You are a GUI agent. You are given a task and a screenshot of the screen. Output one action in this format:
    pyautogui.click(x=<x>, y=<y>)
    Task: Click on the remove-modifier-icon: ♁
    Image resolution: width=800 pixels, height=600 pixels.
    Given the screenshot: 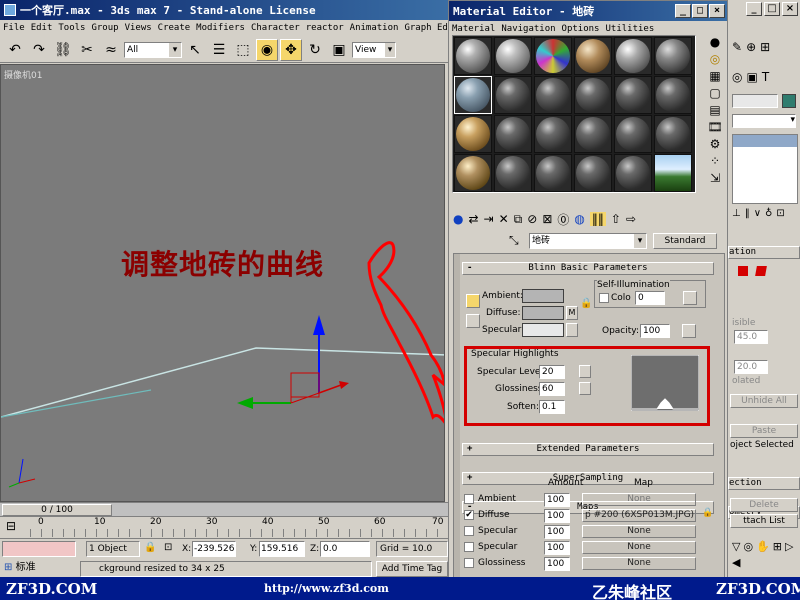 What is the action you would take?
    pyautogui.click(x=768, y=213)
    